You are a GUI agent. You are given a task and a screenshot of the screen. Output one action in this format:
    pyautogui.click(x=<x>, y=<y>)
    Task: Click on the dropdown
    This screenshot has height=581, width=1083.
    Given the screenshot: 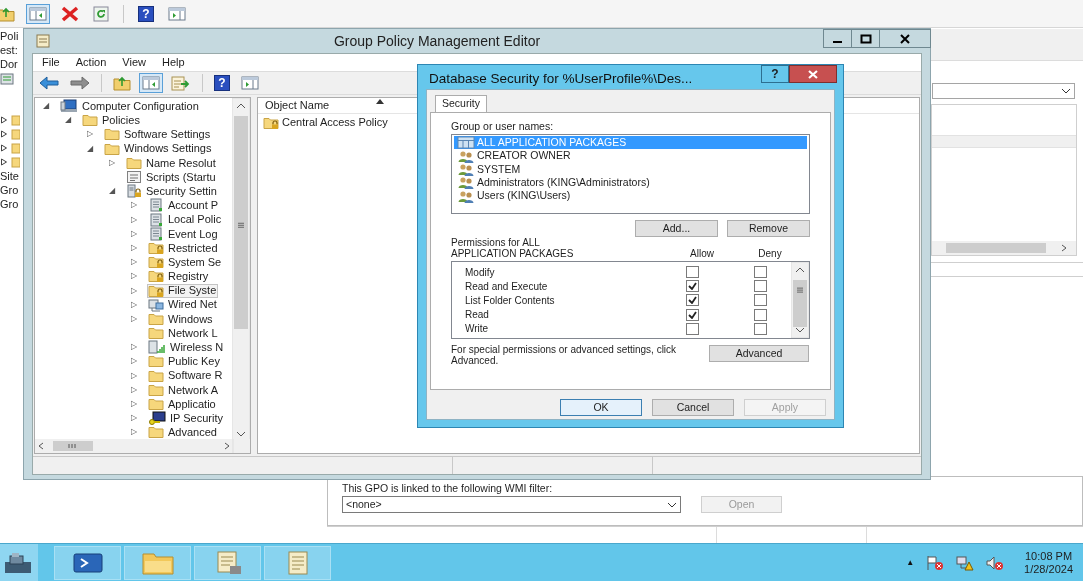 What is the action you would take?
    pyautogui.click(x=1003, y=91)
    